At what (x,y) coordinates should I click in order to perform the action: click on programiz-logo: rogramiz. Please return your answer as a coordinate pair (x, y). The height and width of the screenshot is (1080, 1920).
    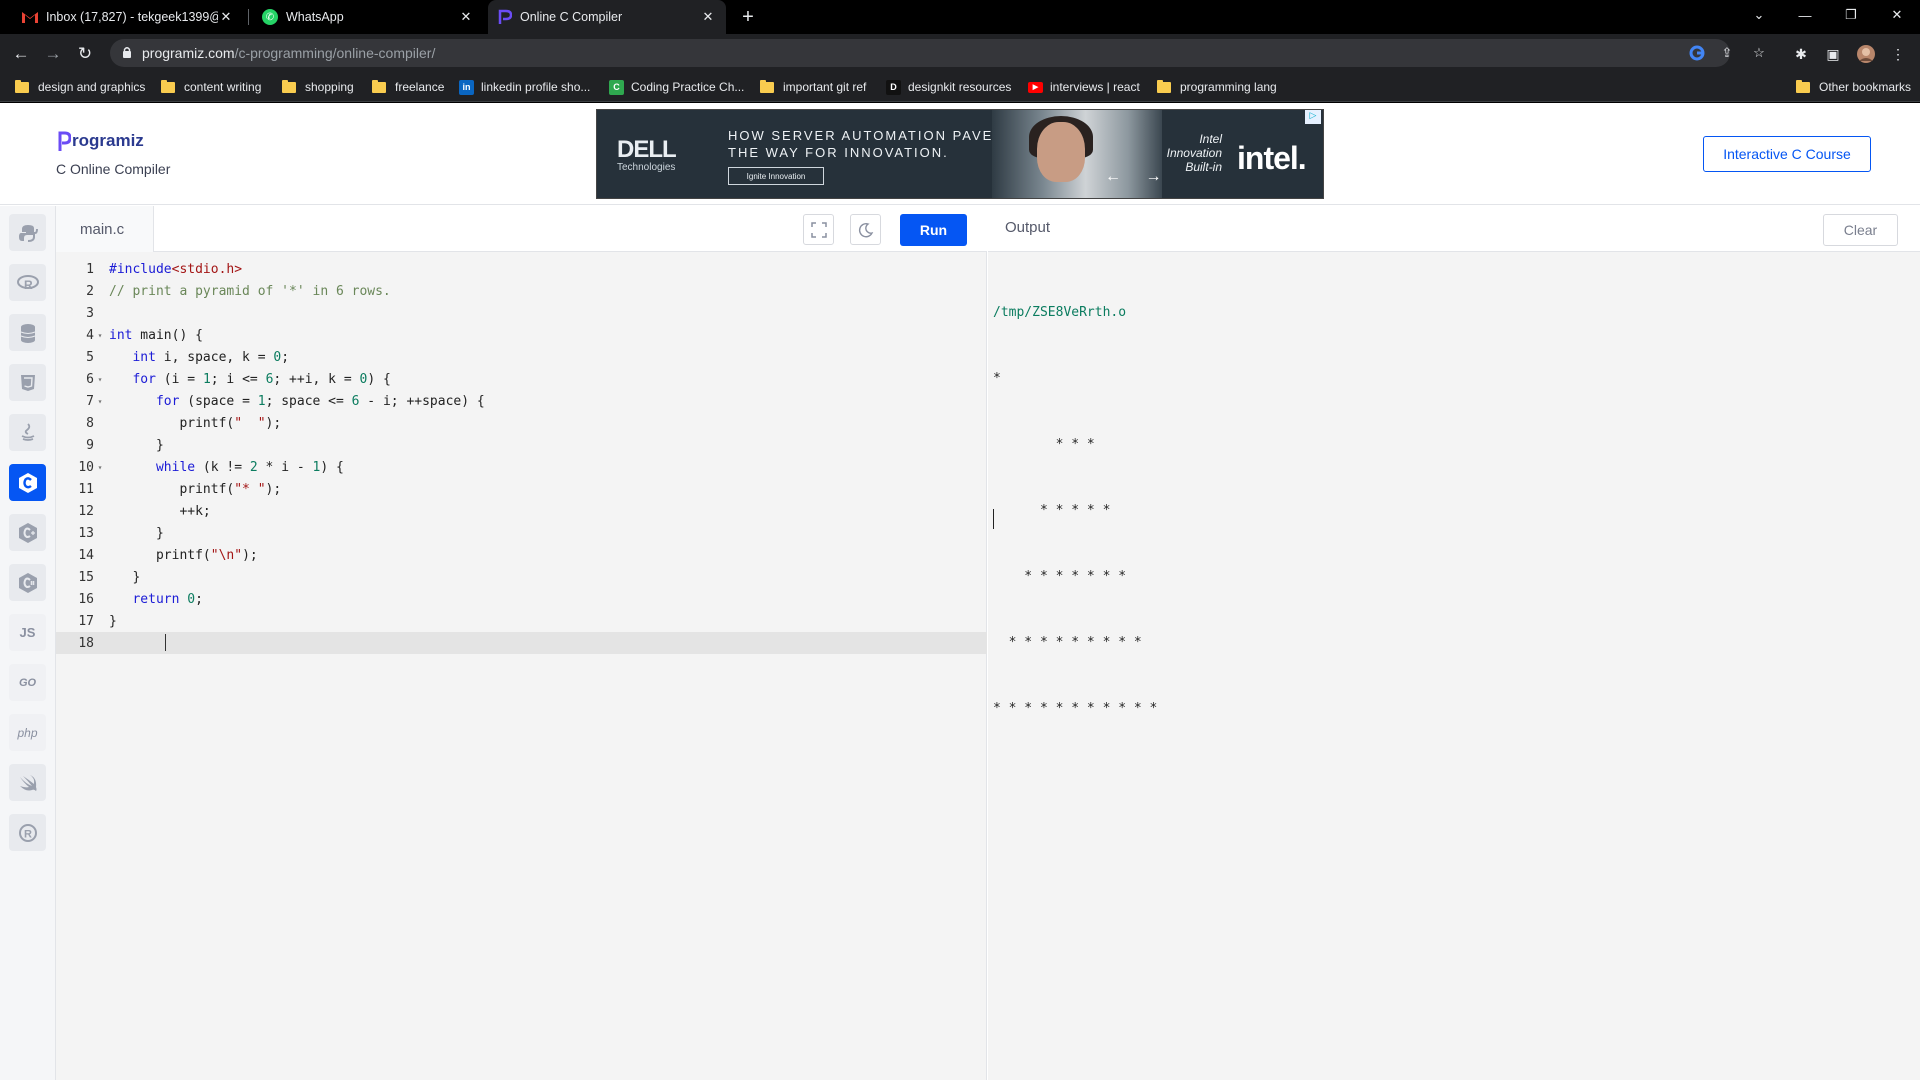
    Looking at the image, I should click on (100, 141).